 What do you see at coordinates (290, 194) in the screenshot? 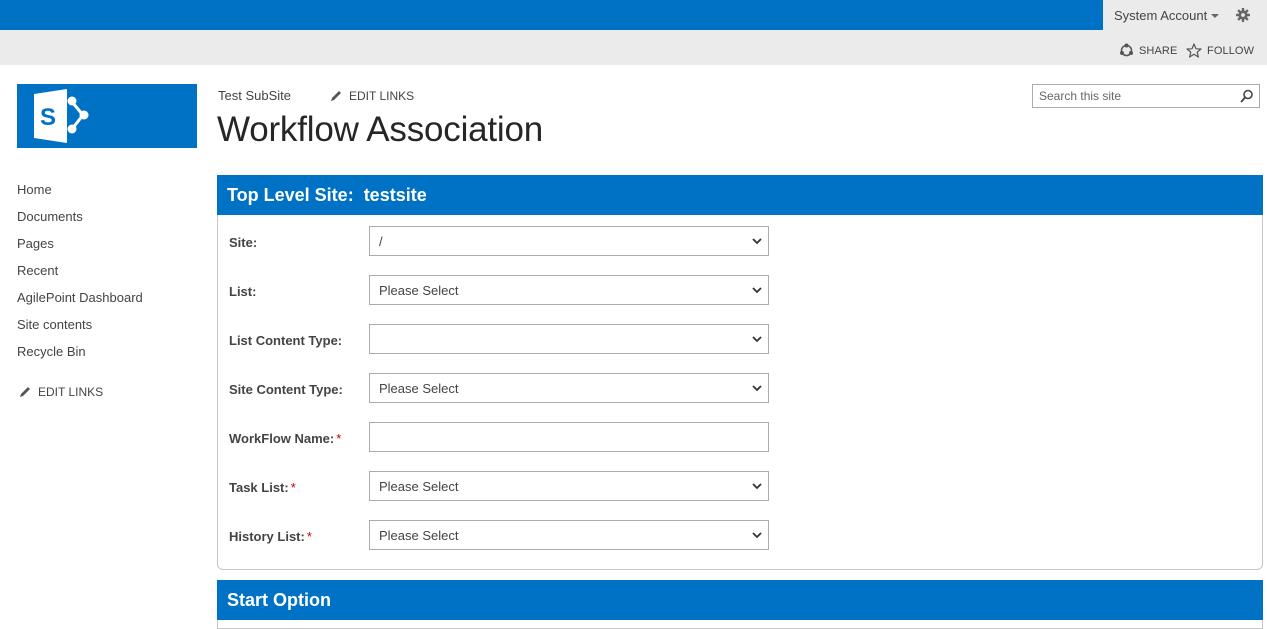
I see `top-level-site-label: Top Level Site:` at bounding box center [290, 194].